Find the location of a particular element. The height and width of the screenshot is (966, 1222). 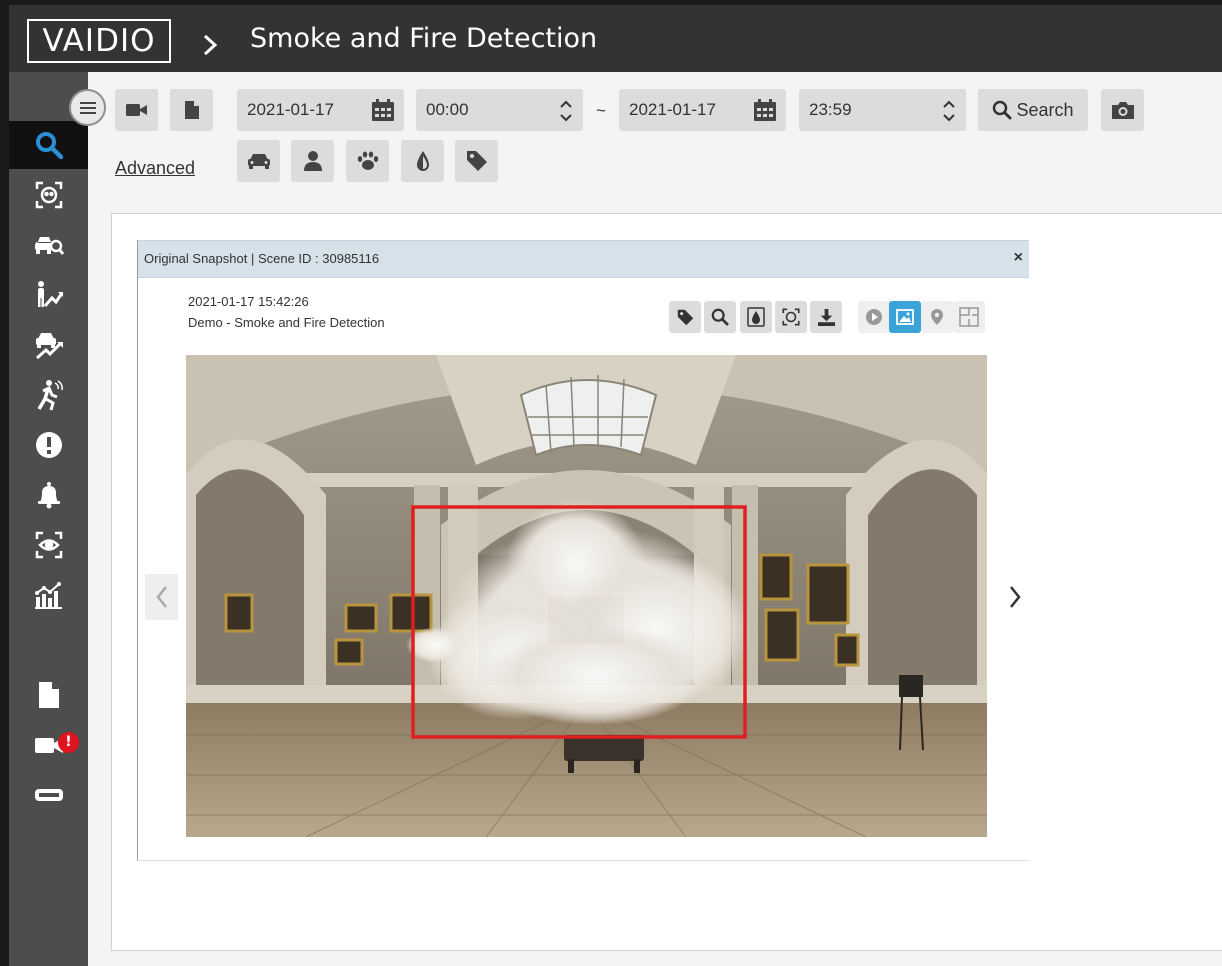

vehicle-search-icon is located at coordinates (49, 246).